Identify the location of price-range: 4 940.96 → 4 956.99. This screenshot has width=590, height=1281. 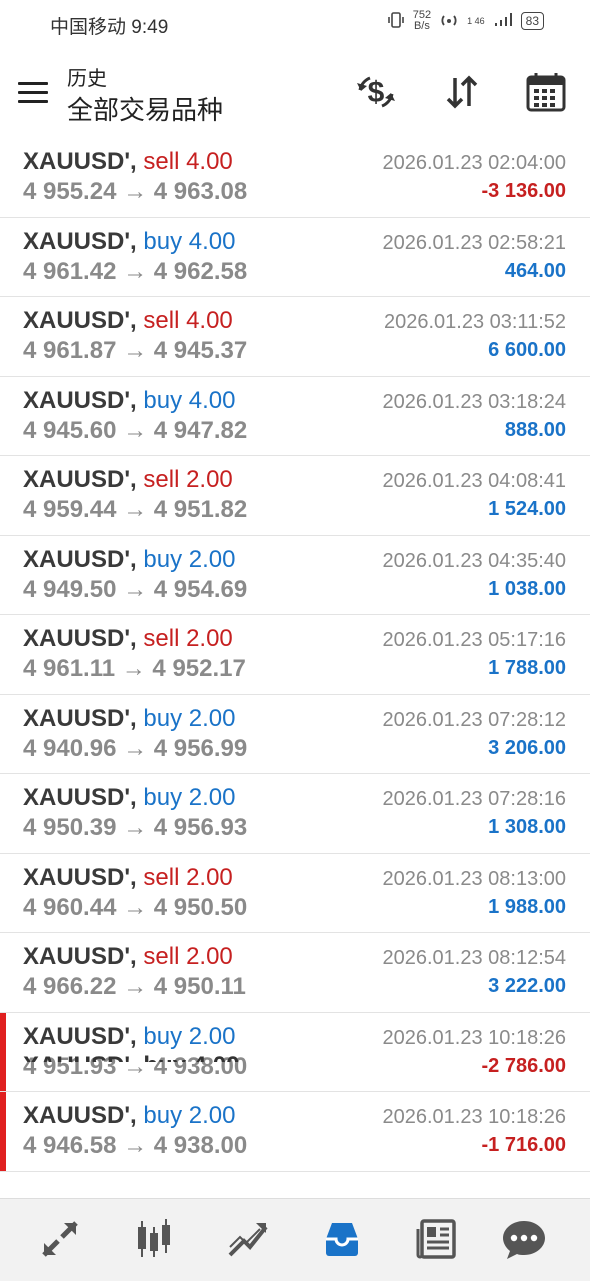
(135, 748).